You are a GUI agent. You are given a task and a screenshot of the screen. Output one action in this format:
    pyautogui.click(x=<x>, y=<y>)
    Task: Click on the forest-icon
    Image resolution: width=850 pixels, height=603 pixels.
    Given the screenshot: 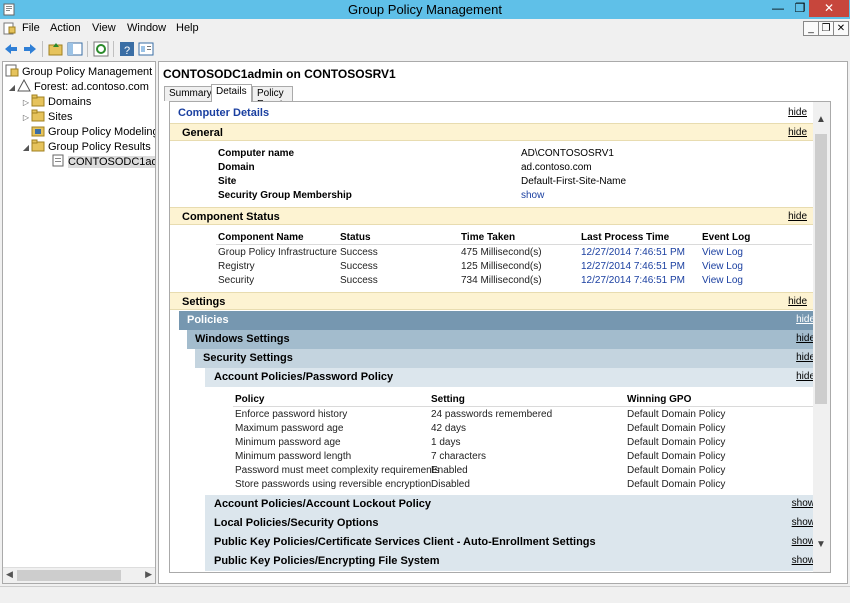 What is the action you would take?
    pyautogui.click(x=24, y=85)
    